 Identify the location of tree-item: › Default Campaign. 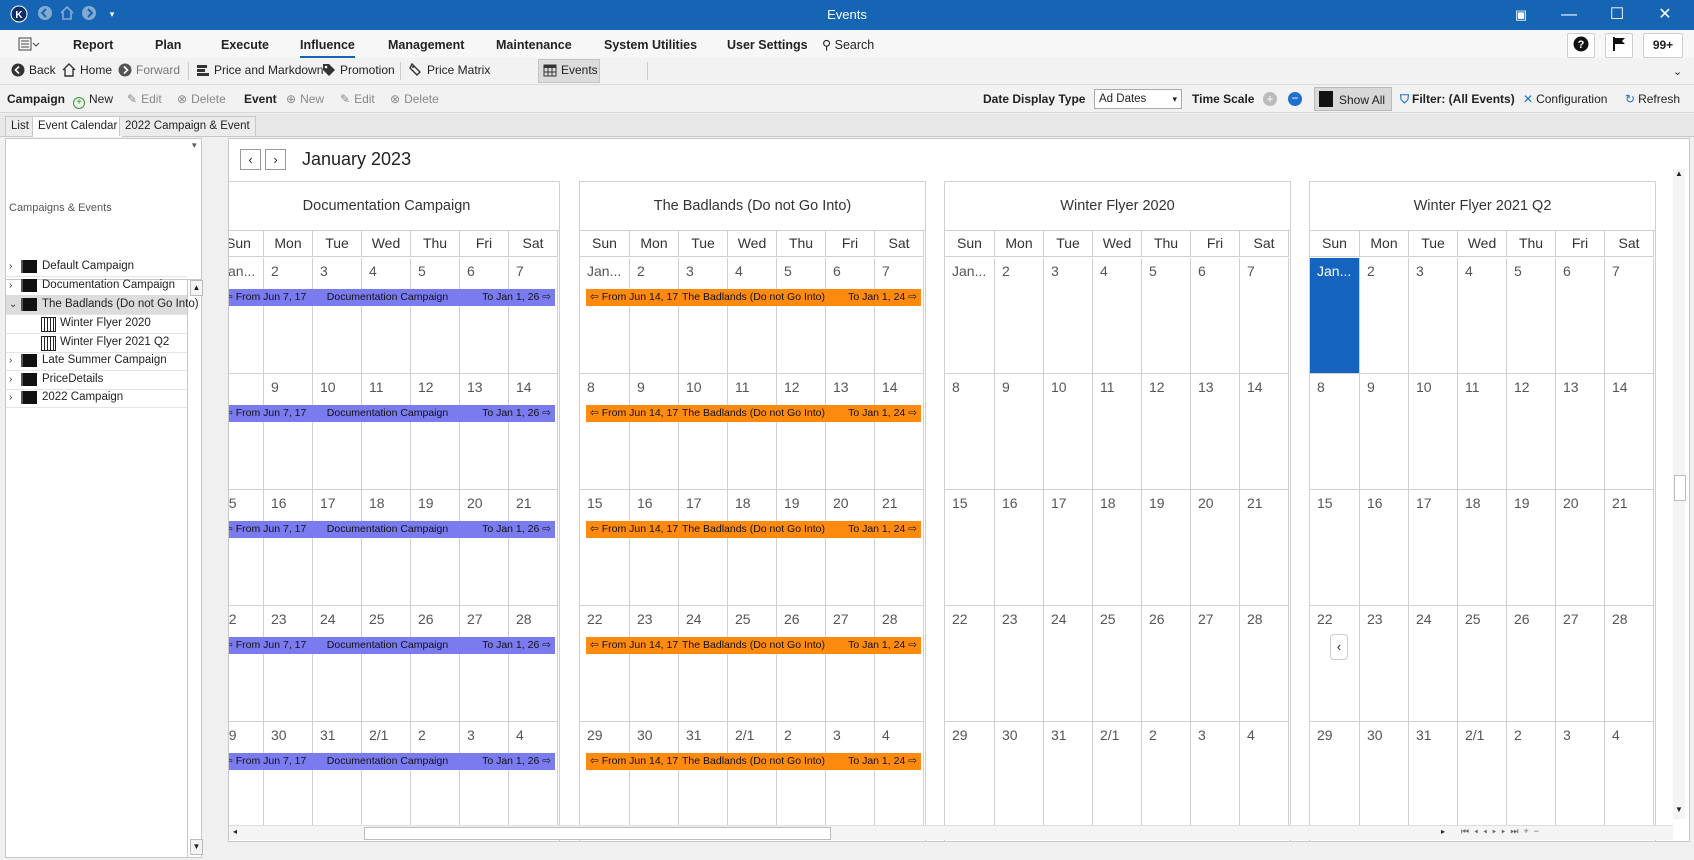
(96, 267).